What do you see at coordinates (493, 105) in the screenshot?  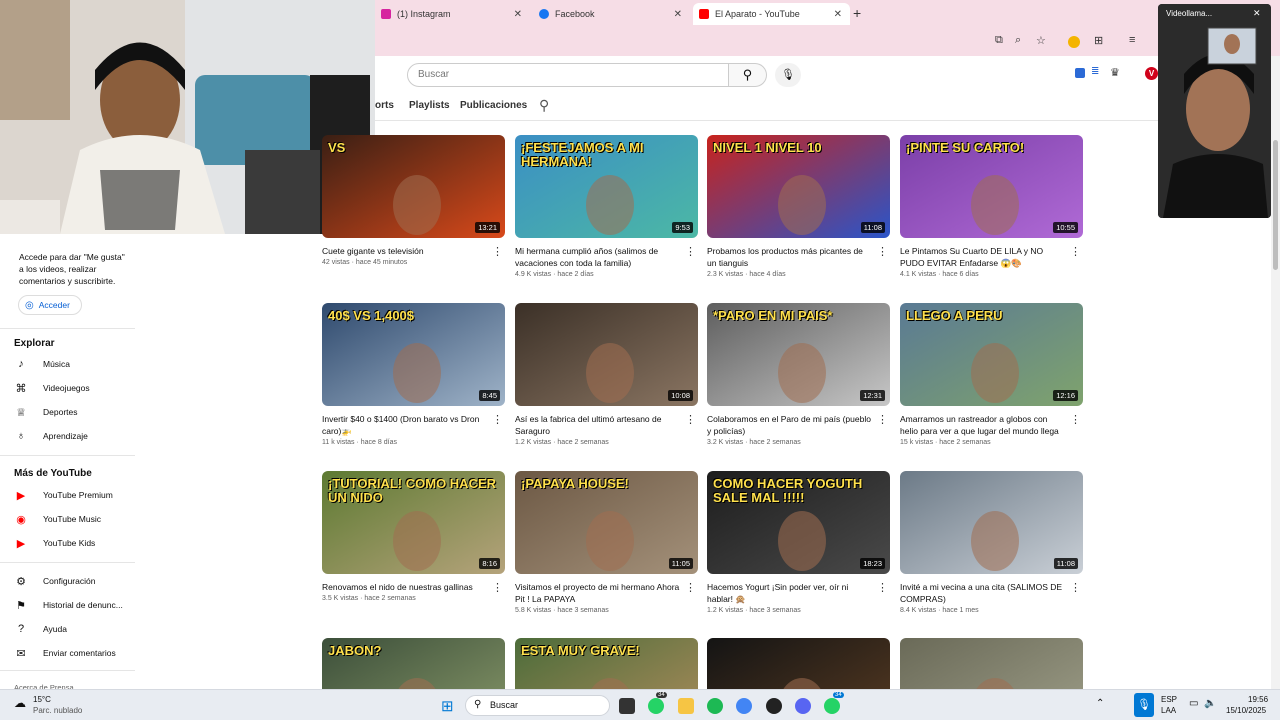 I see `tab-publicaciones: Publicaciones` at bounding box center [493, 105].